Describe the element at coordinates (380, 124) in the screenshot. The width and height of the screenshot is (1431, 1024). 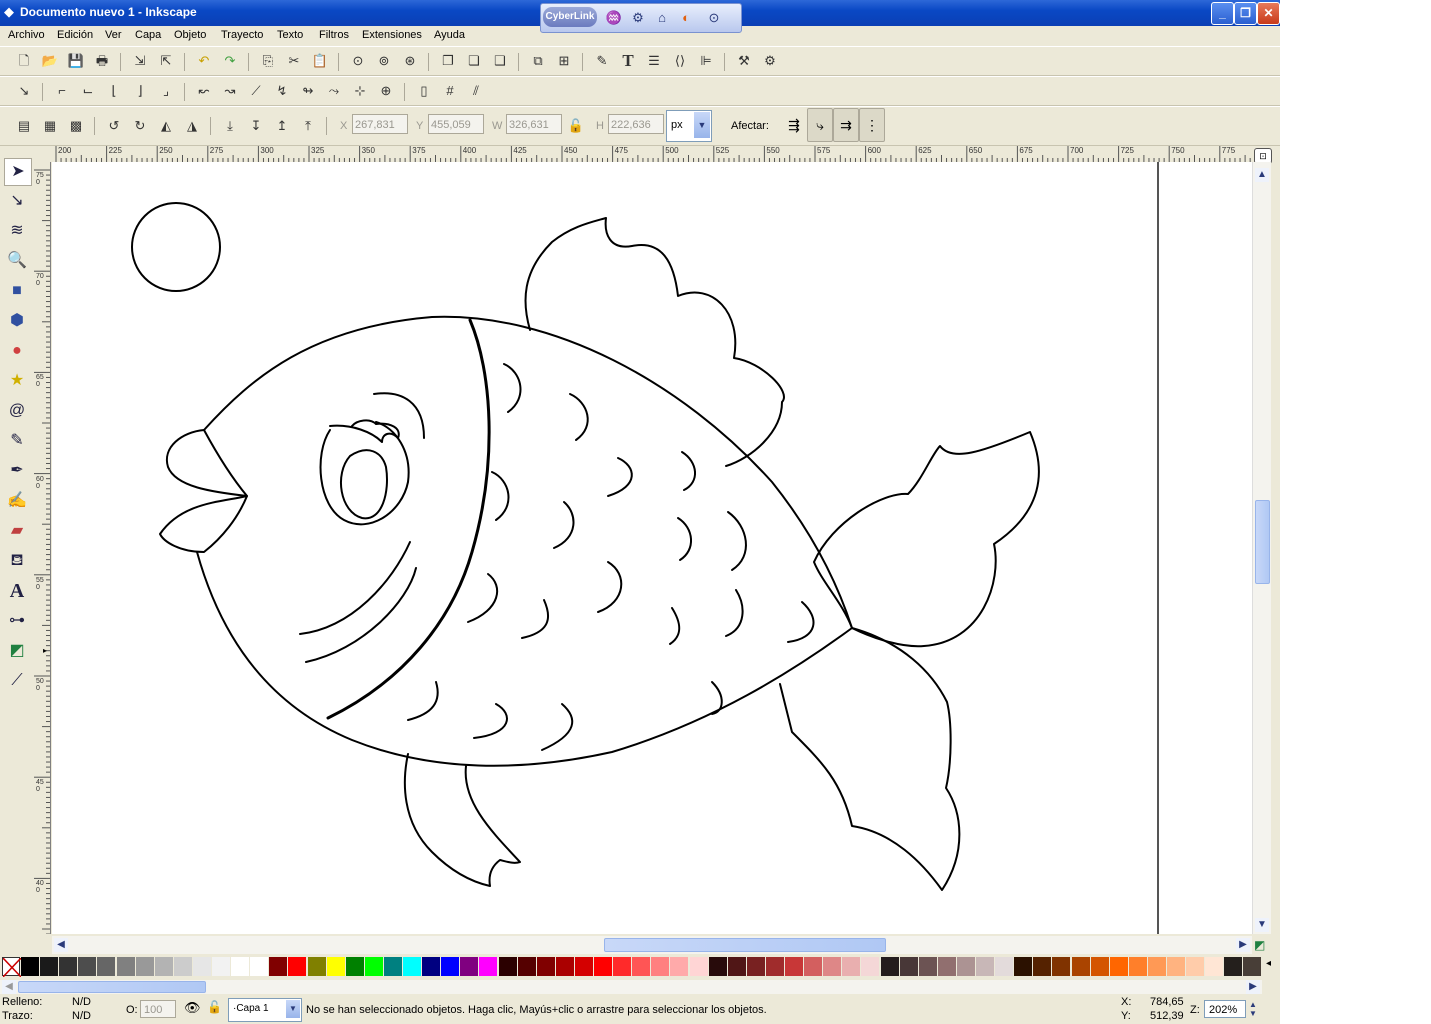
I see `x-spinbox: 267,831` at that location.